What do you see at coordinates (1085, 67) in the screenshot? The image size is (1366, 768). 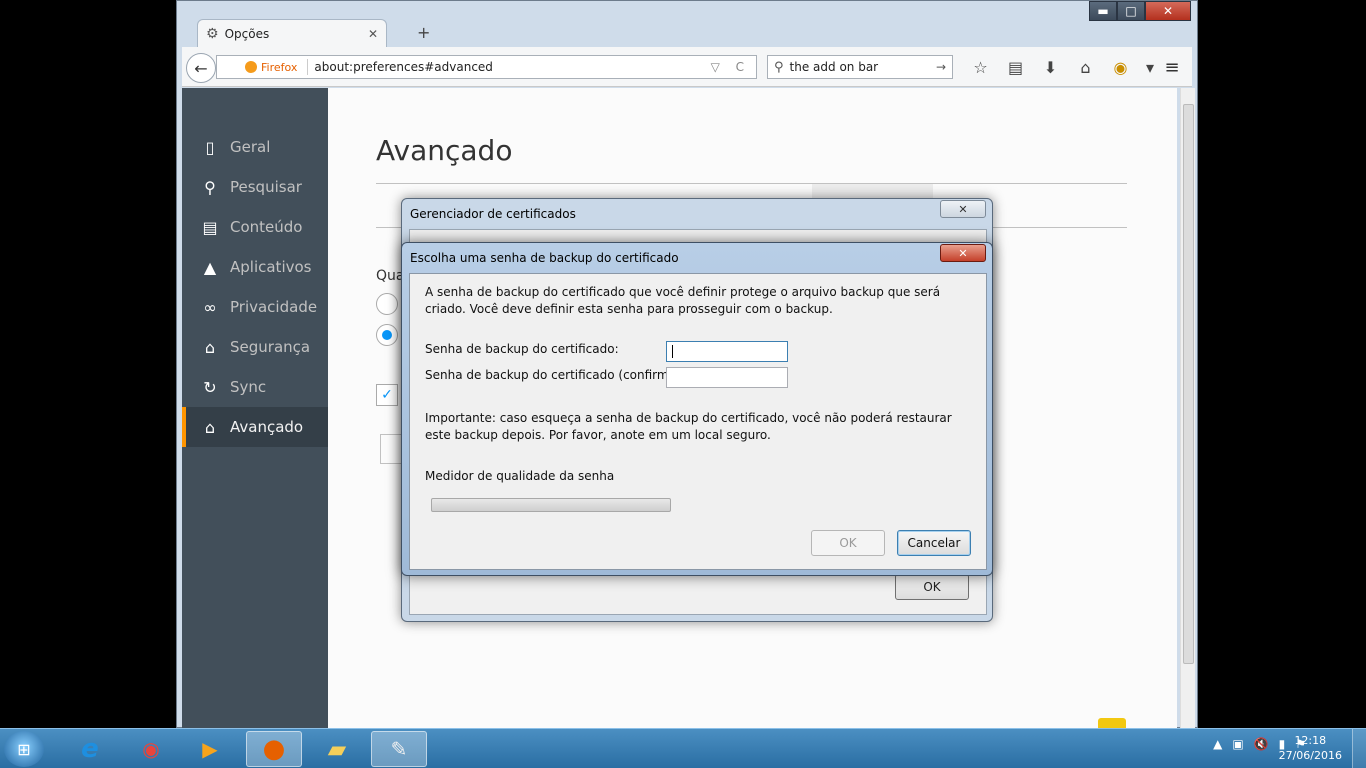 I see `home-icon: ⌂` at bounding box center [1085, 67].